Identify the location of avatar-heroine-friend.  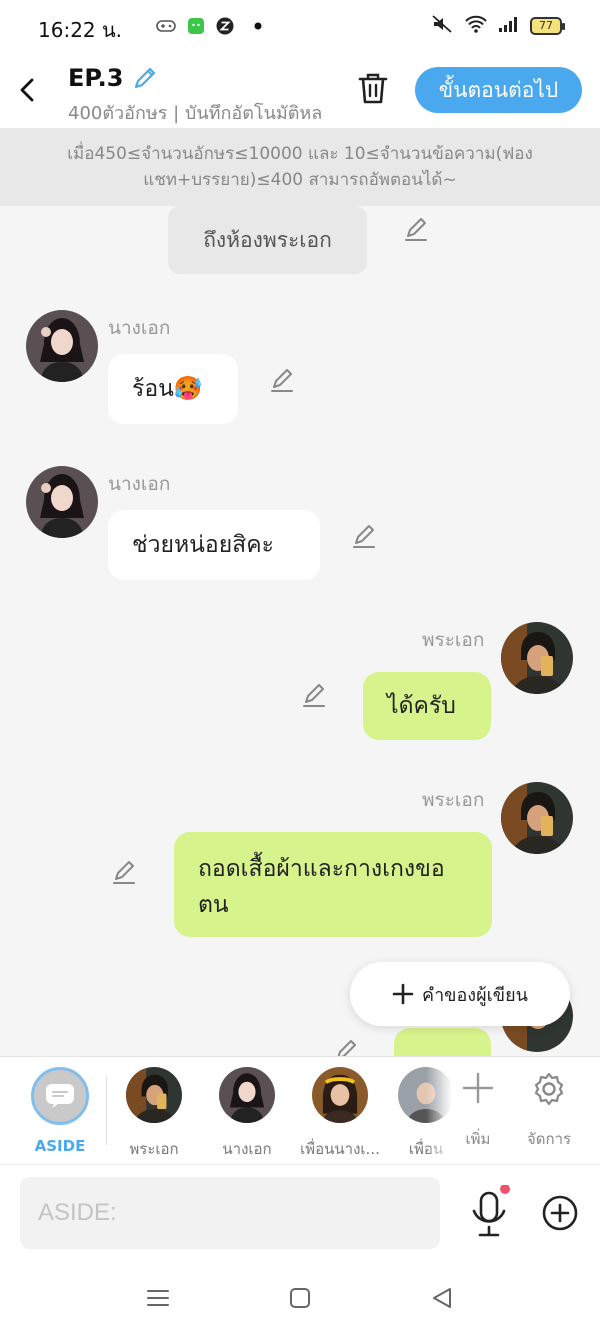
(340, 1095).